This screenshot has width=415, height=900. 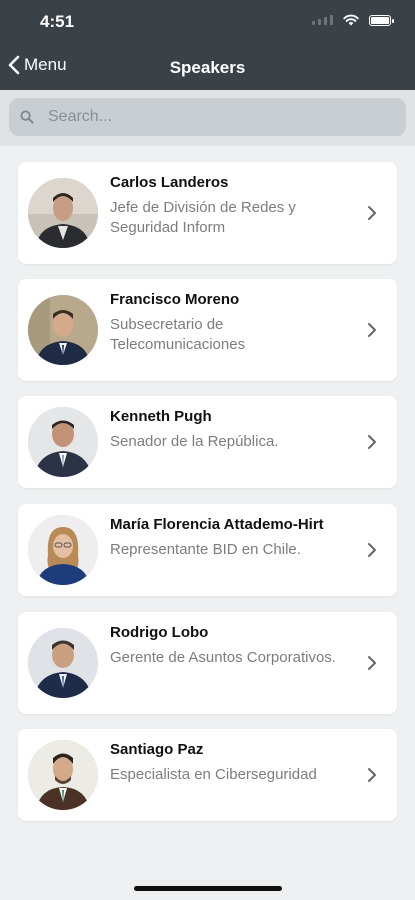 I want to click on speaker-role: Representante BID en Chile., so click(x=205, y=549).